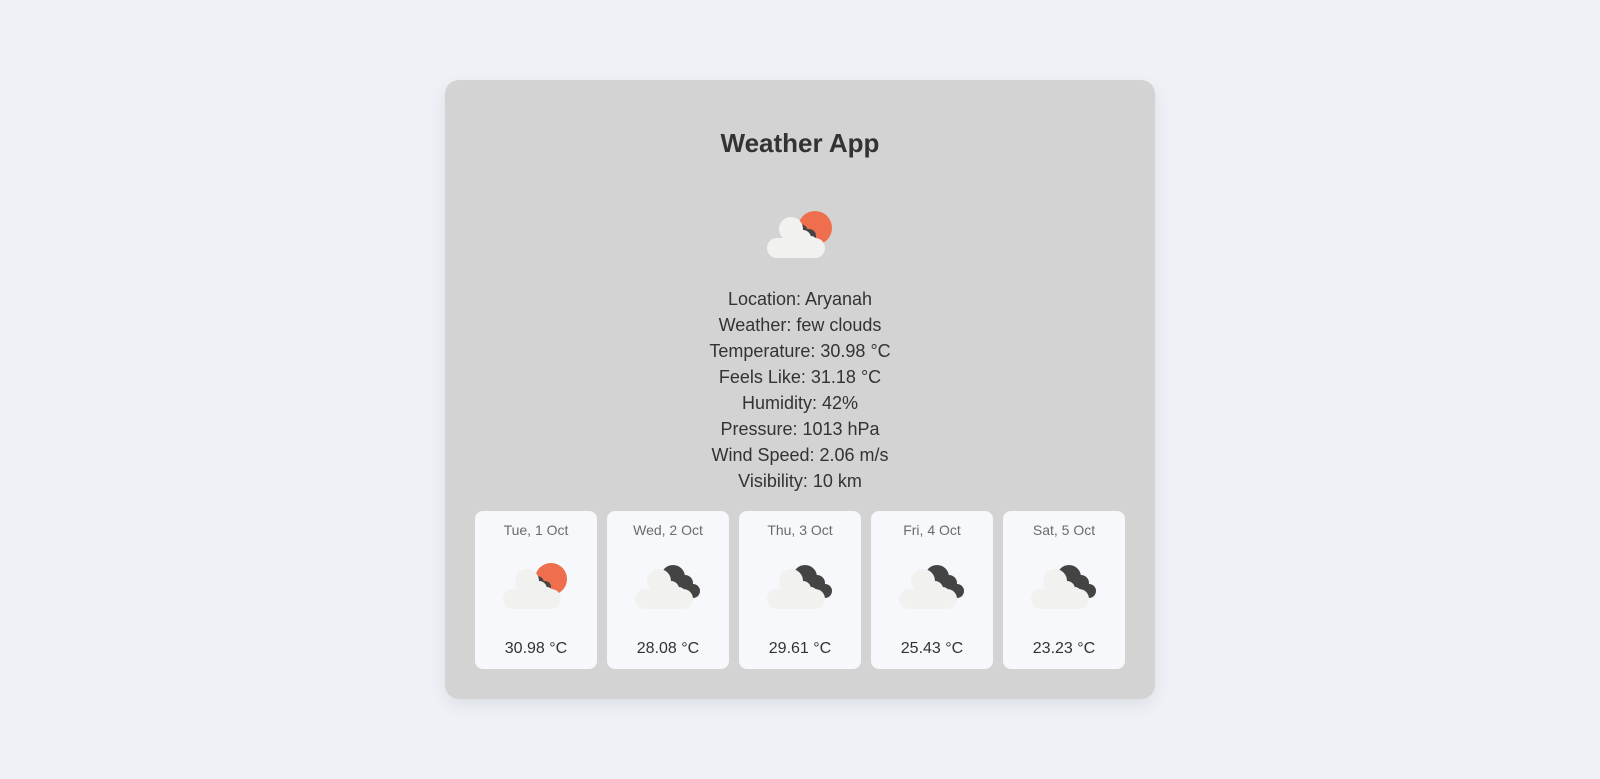 This screenshot has width=1600, height=779. Describe the element at coordinates (668, 530) in the screenshot. I see `forecast-date: Wed, 2 Oct` at that location.